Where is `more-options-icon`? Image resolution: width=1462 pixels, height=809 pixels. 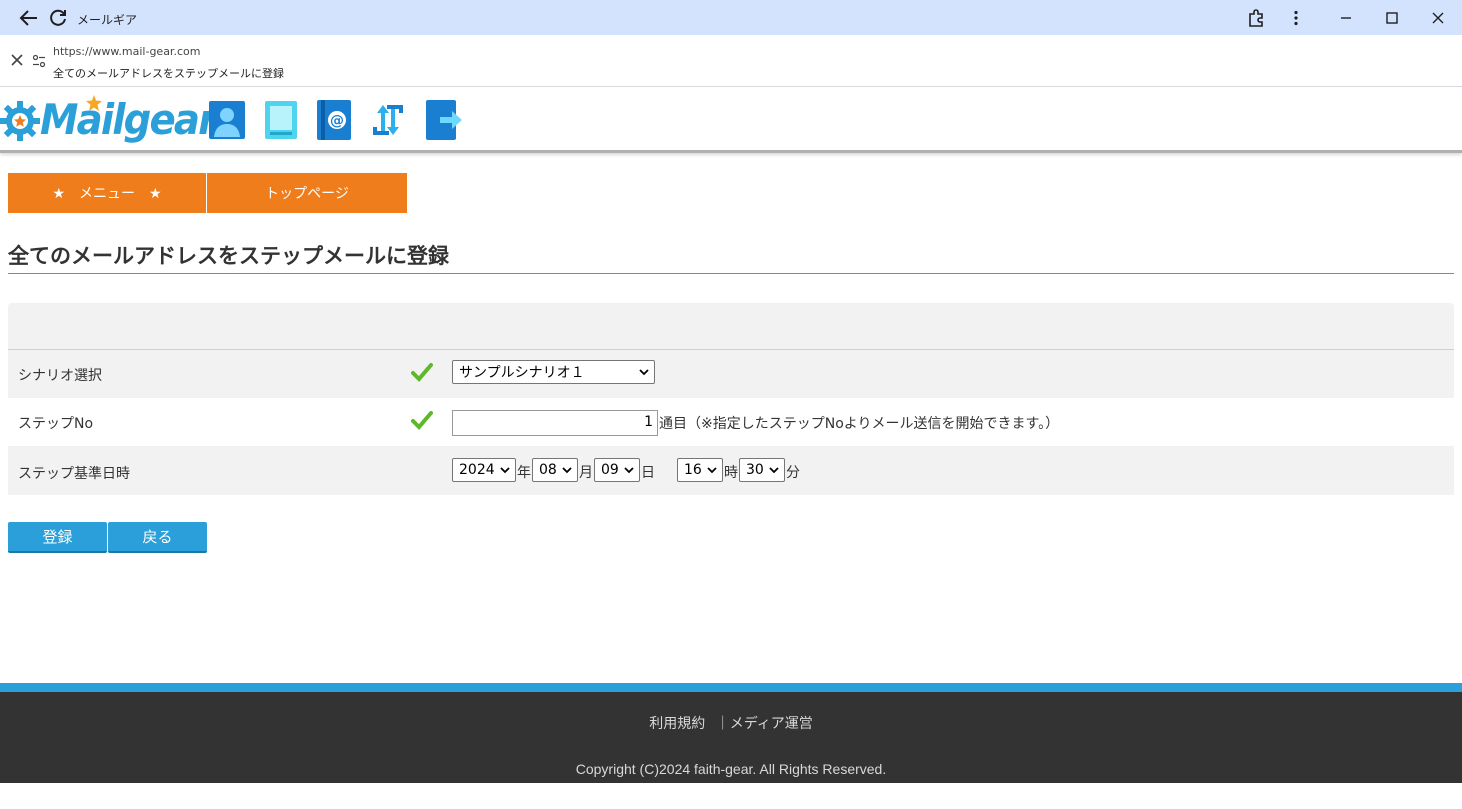
more-options-icon is located at coordinates (1296, 18).